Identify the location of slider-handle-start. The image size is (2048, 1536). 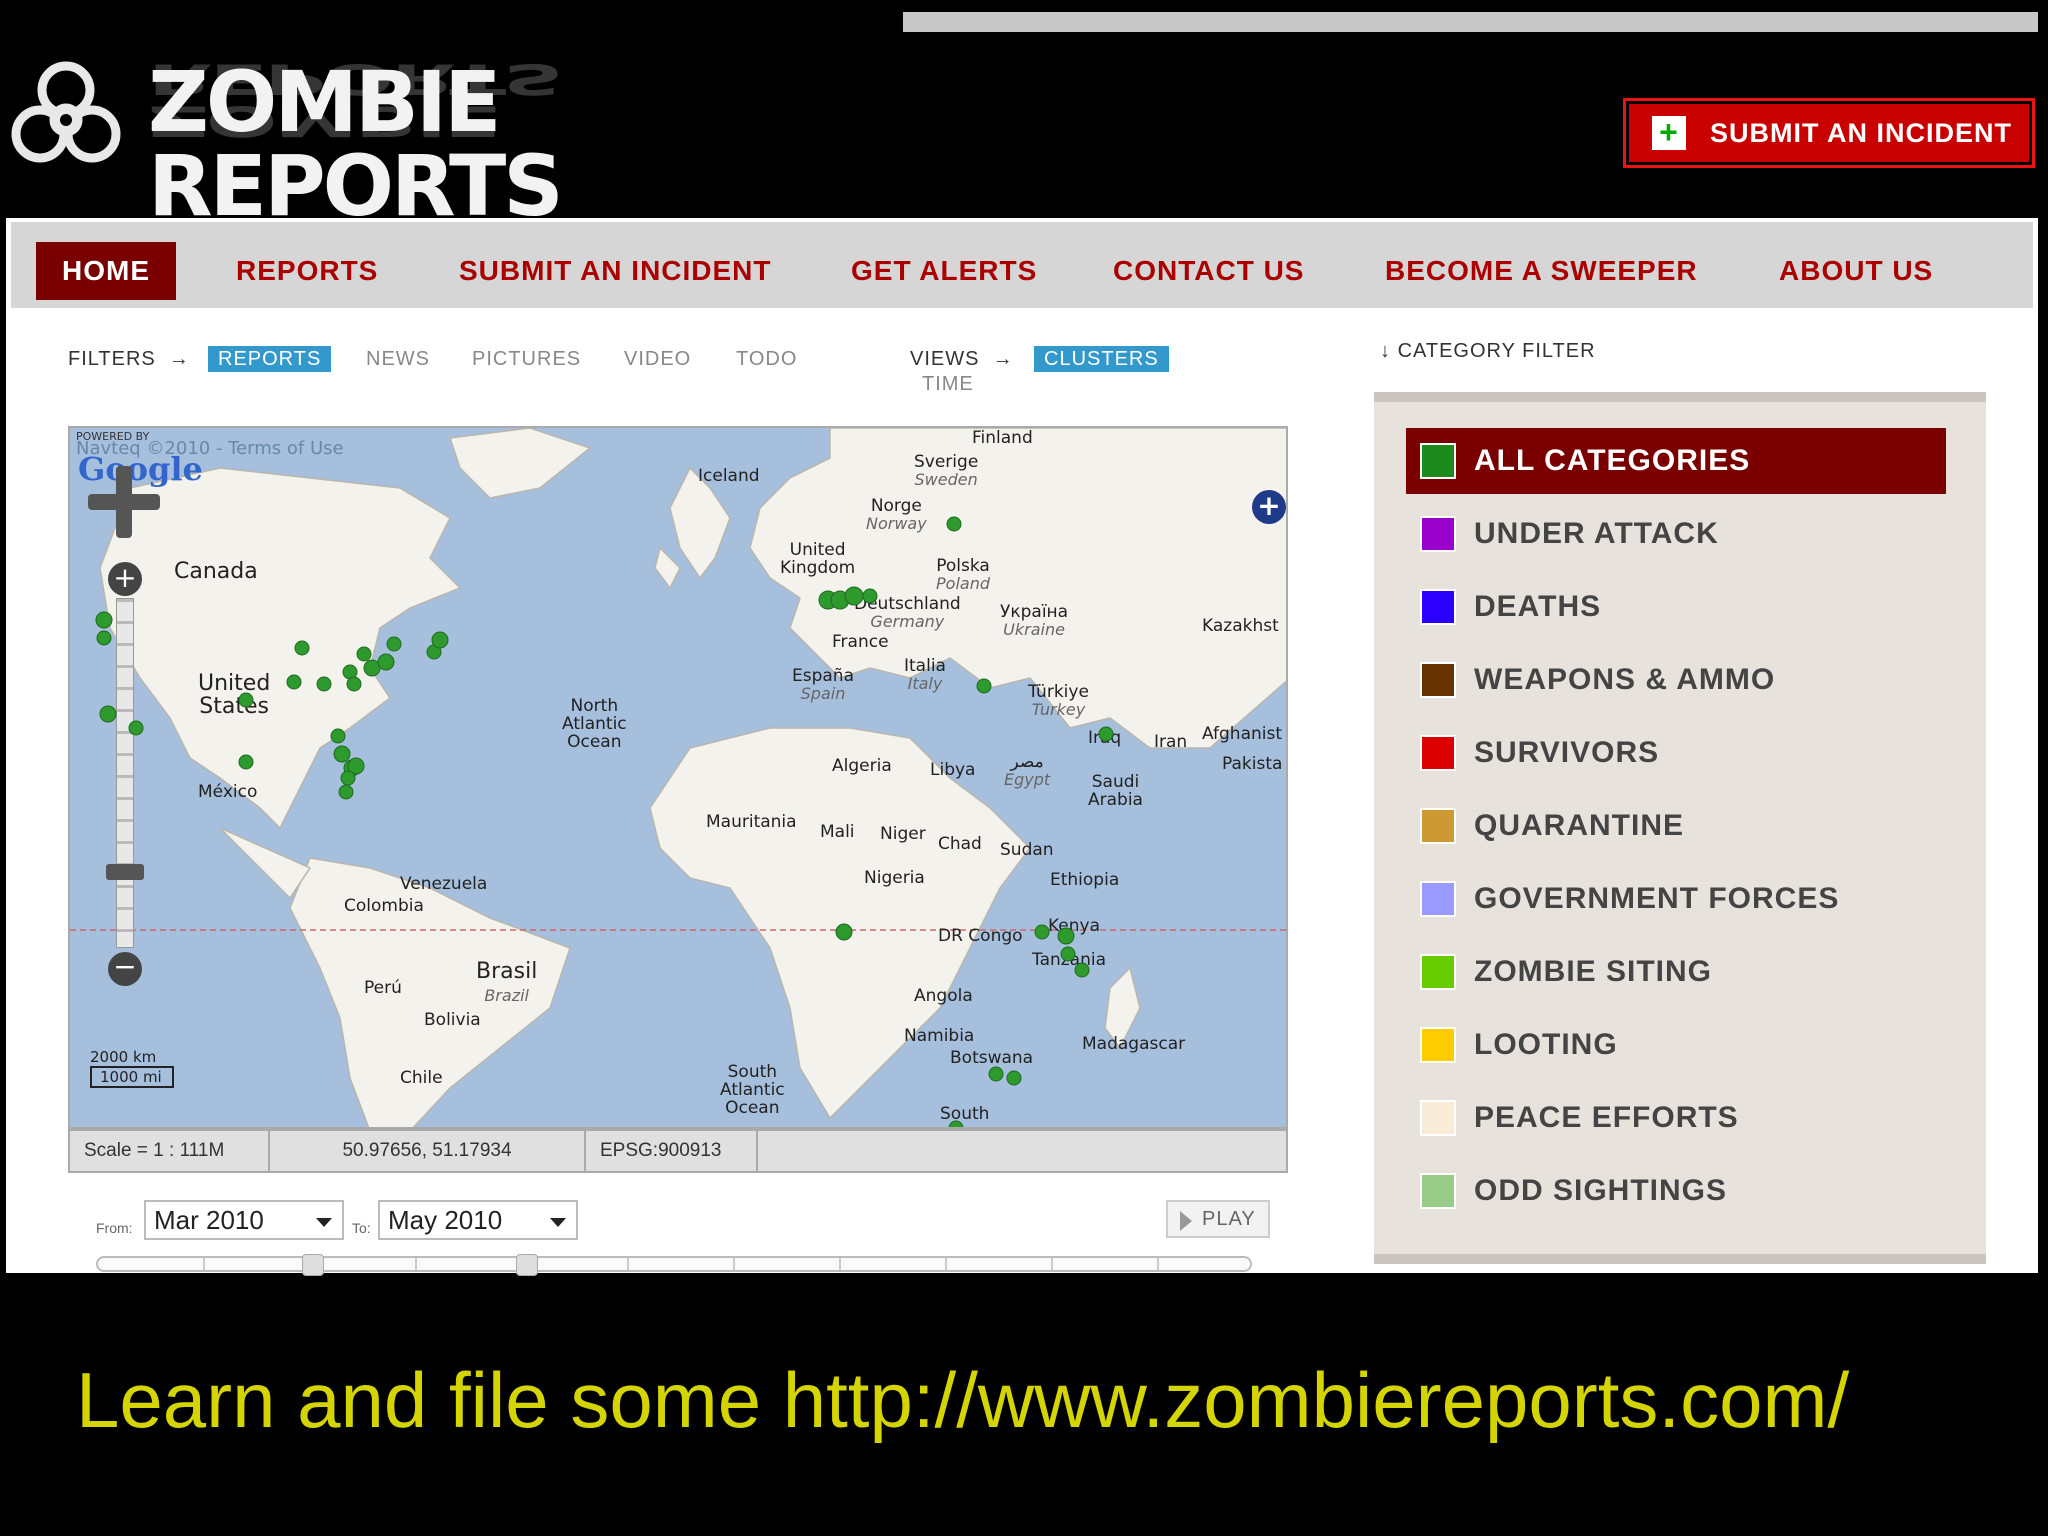
(313, 1265).